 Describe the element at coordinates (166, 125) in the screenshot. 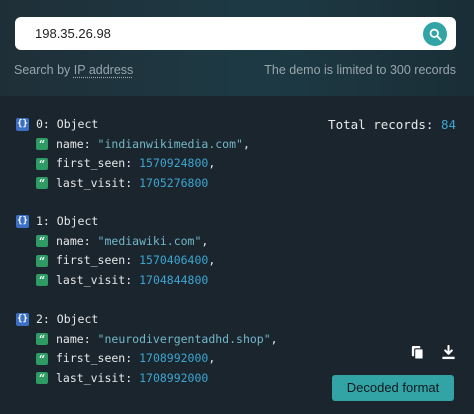

I see `record-header: {} 0: Object` at that location.